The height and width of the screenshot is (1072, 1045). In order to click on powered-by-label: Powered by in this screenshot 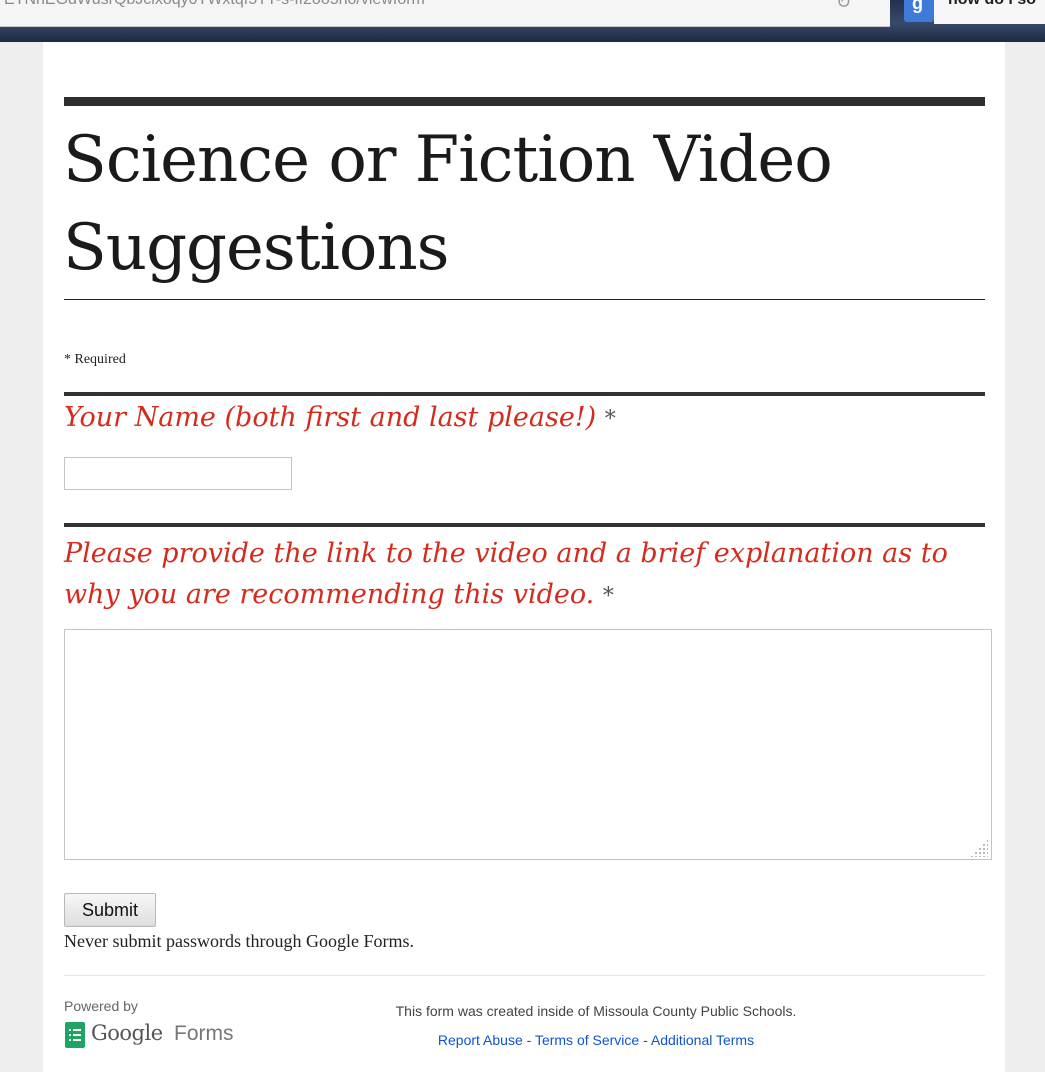, I will do `click(101, 1006)`.